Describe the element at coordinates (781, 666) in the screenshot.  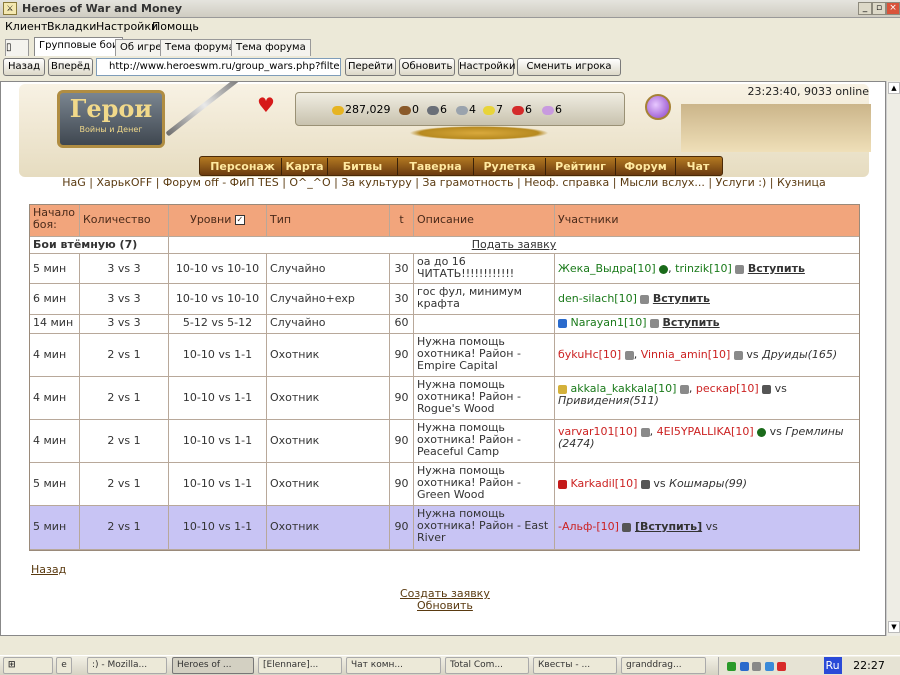
I see `tray-antivirus-icon` at that location.